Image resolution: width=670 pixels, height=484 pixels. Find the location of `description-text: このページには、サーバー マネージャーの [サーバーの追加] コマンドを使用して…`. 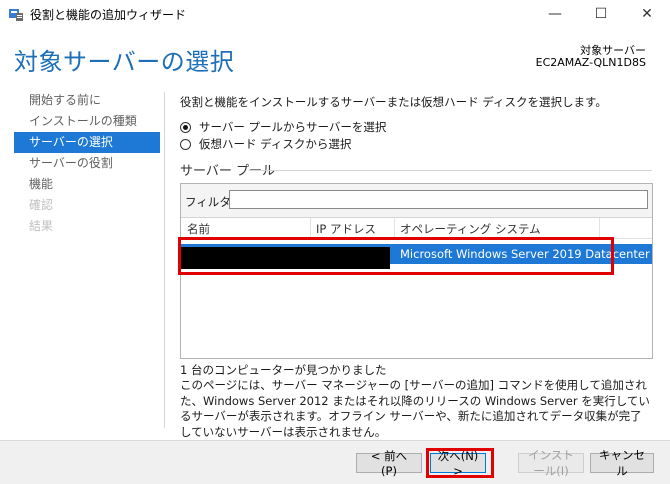

description-text: このページには、サーバー マネージャーの [サーバーの追加] コマンドを使用して… is located at coordinates (415, 408).